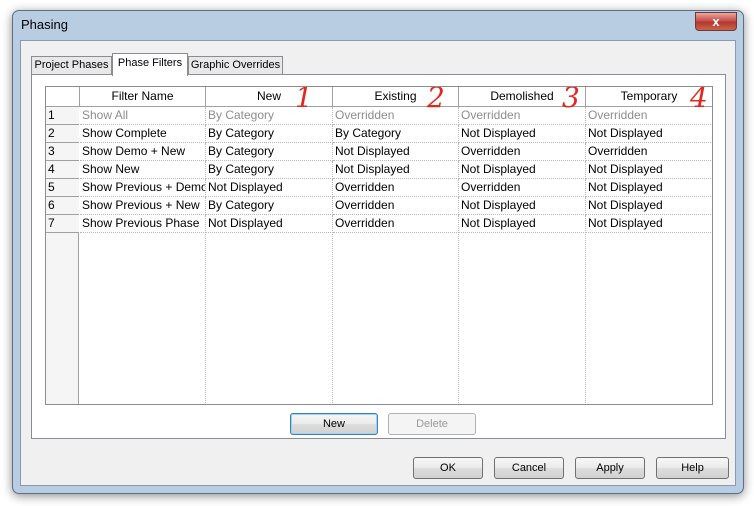 Image resolution: width=754 pixels, height=506 pixels. I want to click on window-title: Phasing, so click(44, 24).